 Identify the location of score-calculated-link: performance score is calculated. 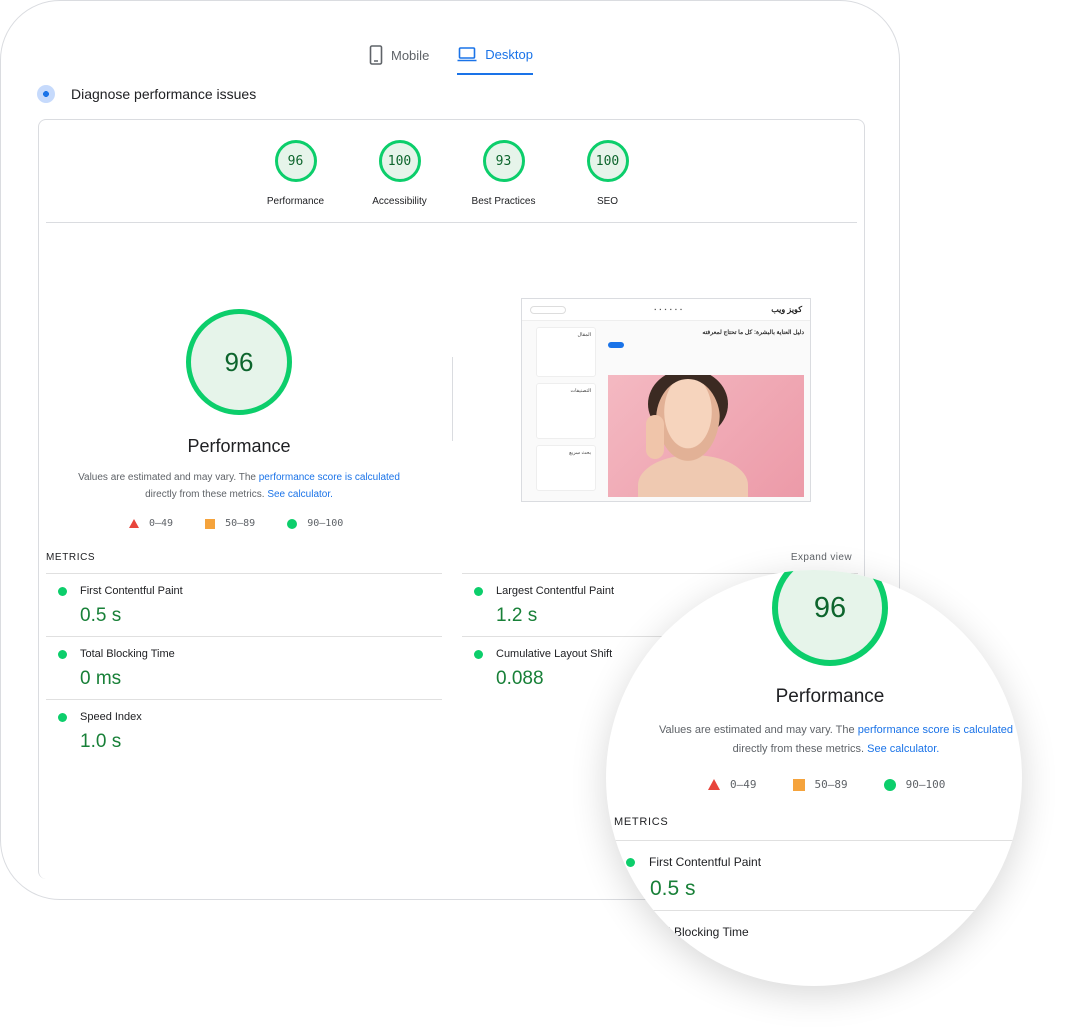
(329, 477).